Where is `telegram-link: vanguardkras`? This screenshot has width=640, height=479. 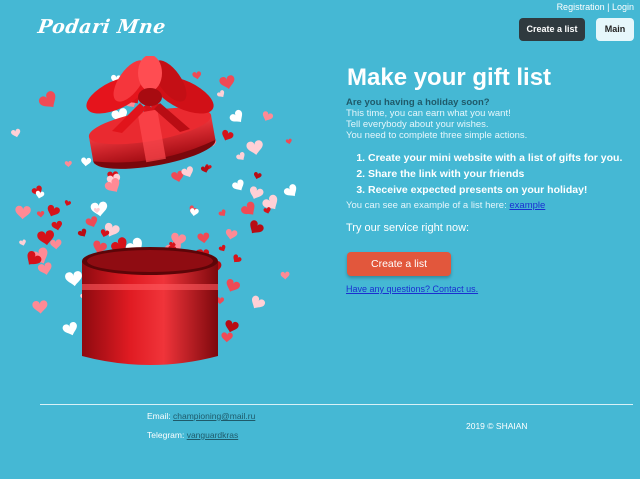
telegram-link: vanguardkras is located at coordinates (213, 435).